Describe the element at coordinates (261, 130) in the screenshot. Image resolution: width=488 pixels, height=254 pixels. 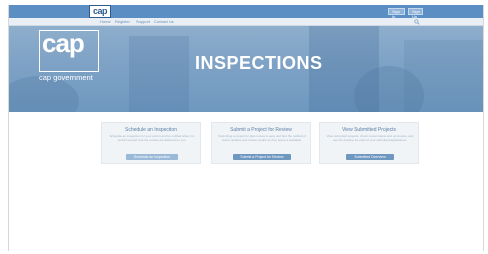
I see `card-title: Submit a Project for Review` at that location.